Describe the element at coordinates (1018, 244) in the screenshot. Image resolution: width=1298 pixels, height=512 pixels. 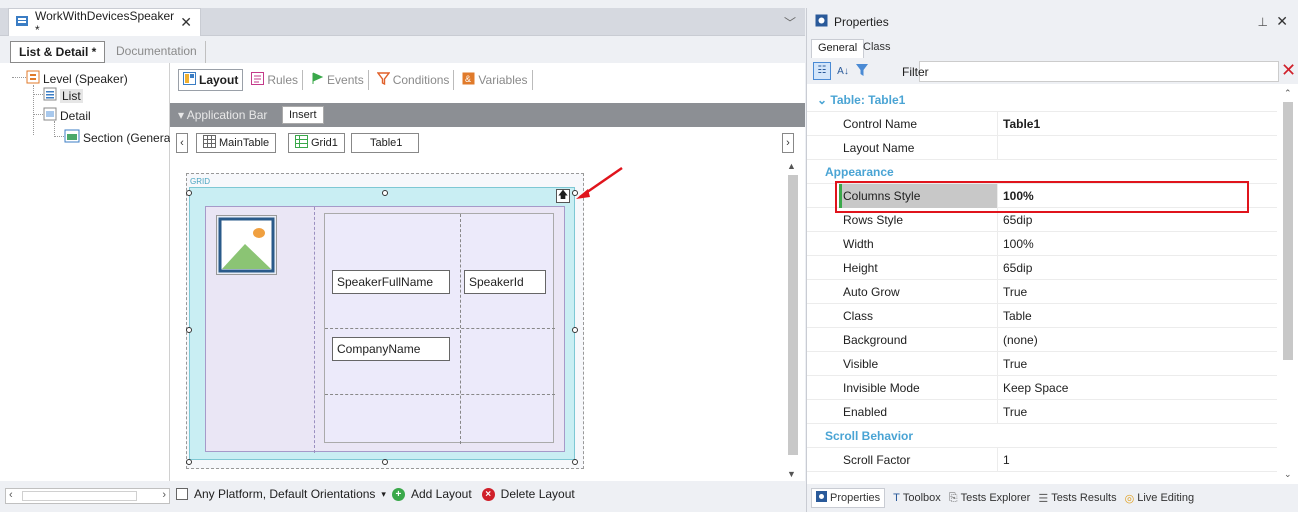
I see `property-value: 100%` at that location.